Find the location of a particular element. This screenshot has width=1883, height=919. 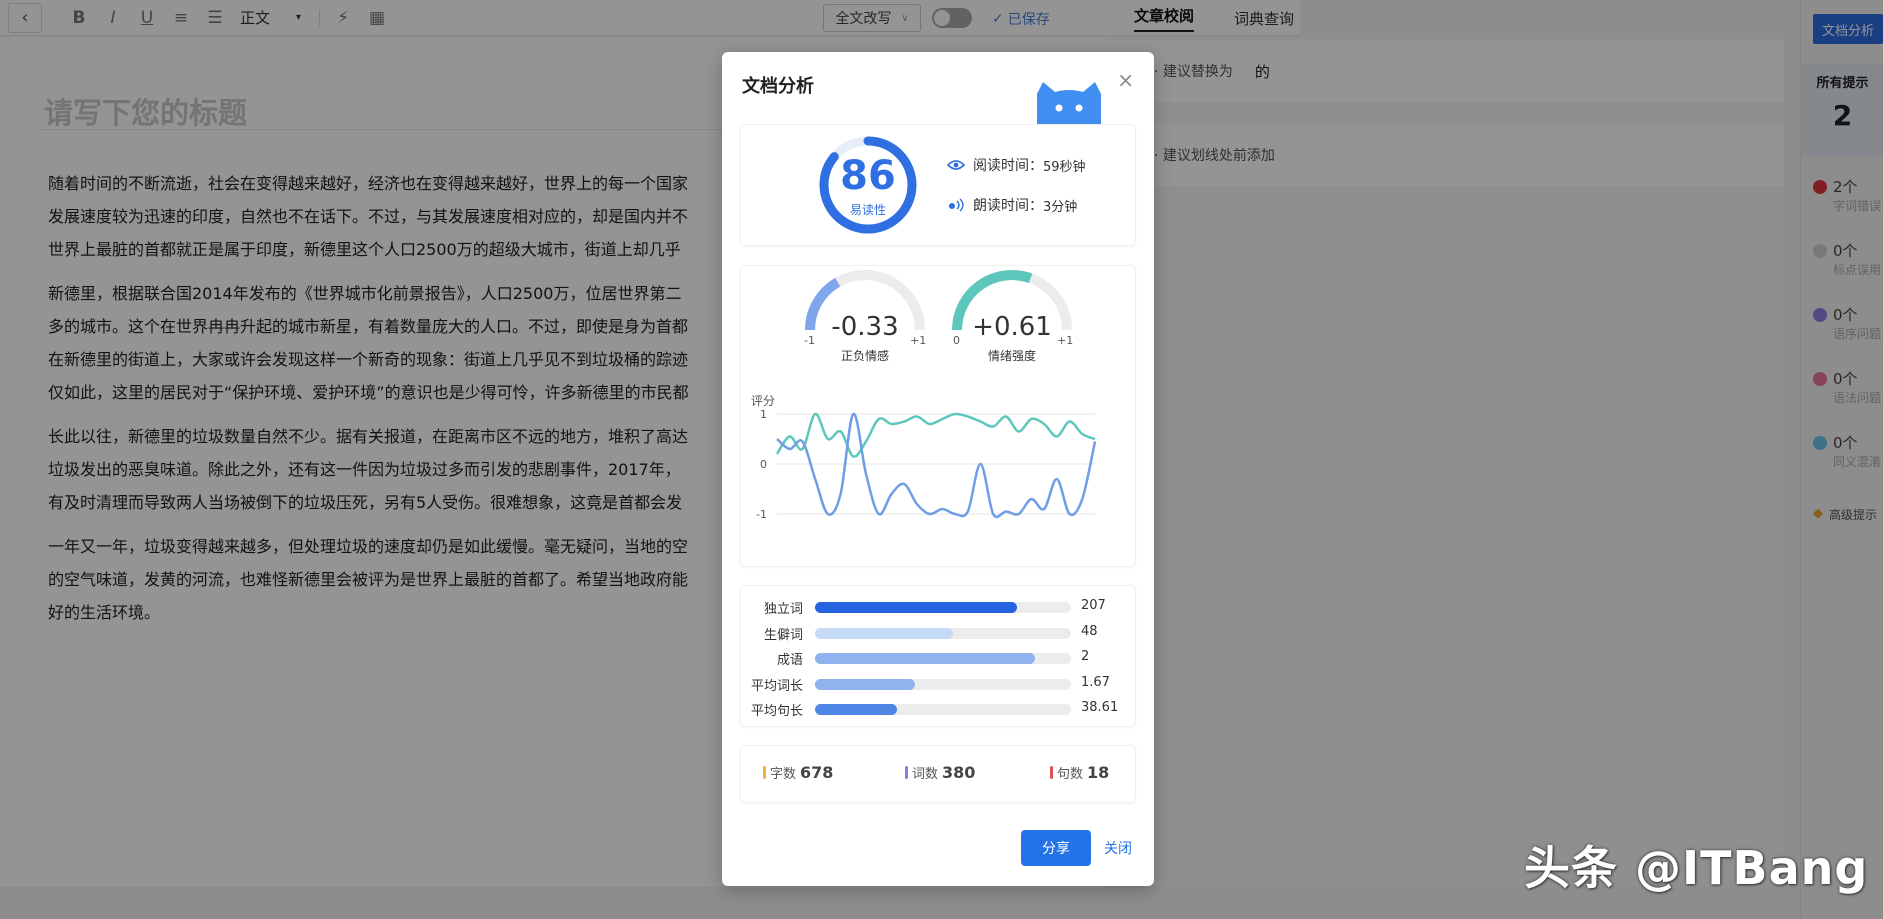

stat-value: 38.61 is located at coordinates (1100, 707).